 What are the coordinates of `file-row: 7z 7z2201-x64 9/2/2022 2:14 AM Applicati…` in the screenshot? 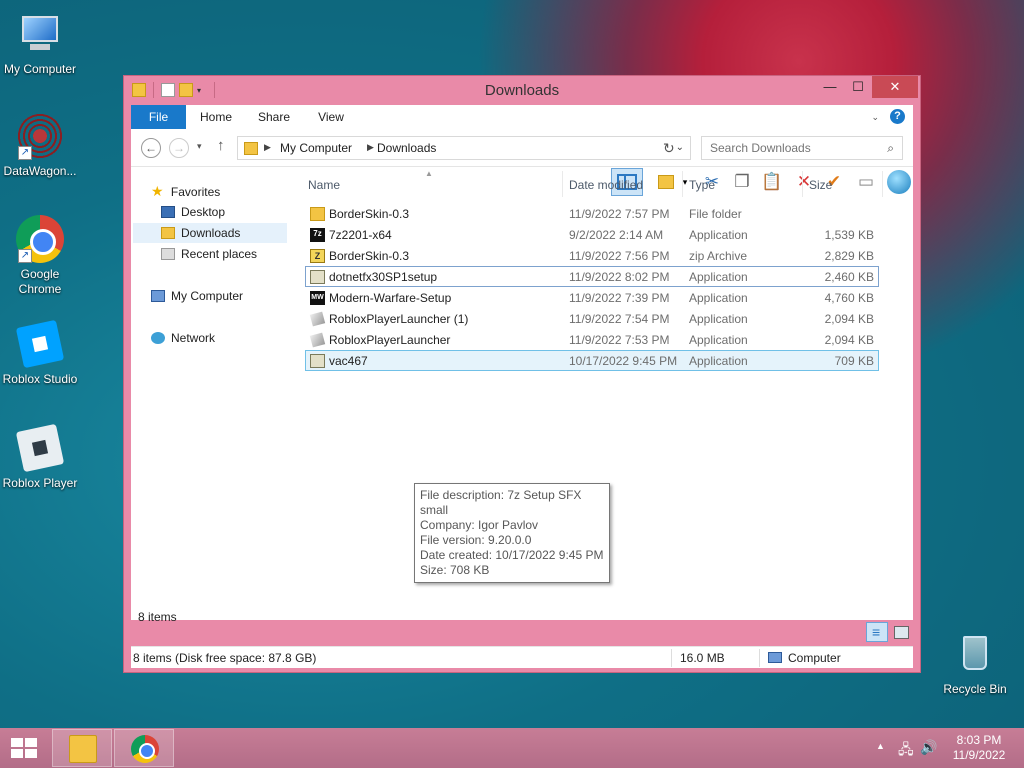 It's located at (592, 234).